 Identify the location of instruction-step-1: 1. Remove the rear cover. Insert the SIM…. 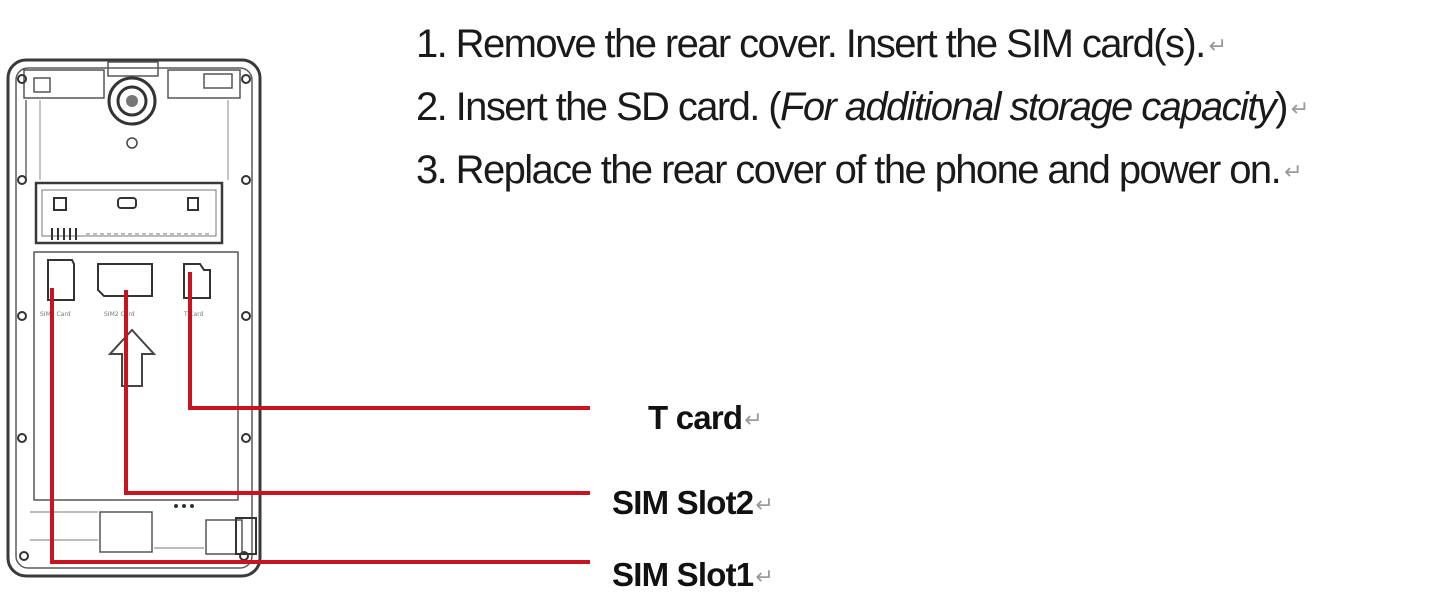
(821, 44).